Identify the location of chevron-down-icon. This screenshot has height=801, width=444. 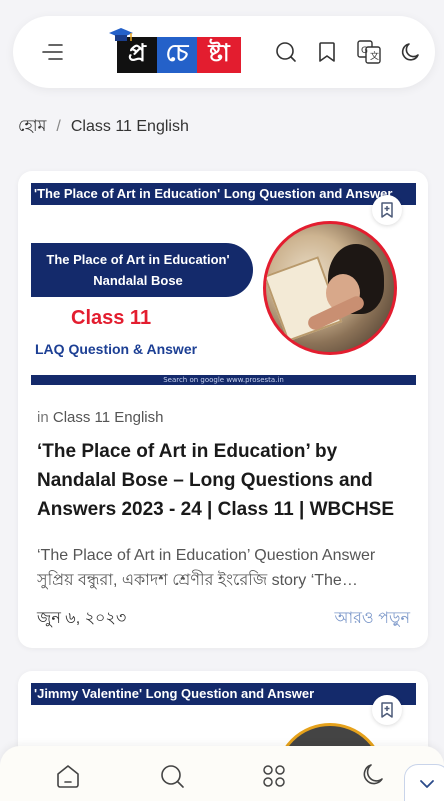
(427, 784).